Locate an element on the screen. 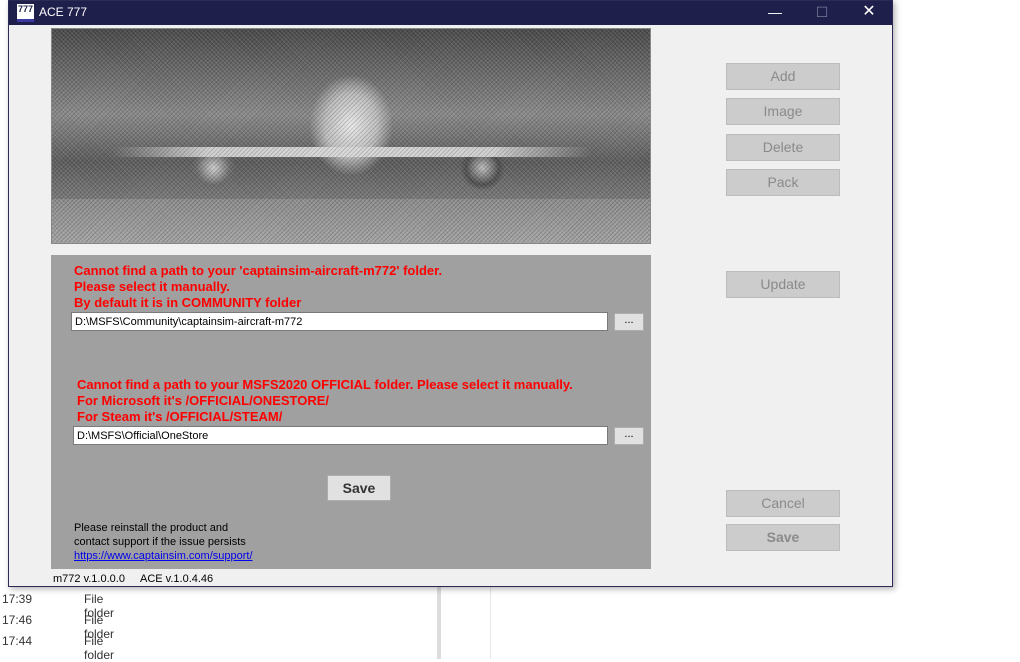 This screenshot has height=662, width=1020. close-button: ✕ is located at coordinates (869, 13).